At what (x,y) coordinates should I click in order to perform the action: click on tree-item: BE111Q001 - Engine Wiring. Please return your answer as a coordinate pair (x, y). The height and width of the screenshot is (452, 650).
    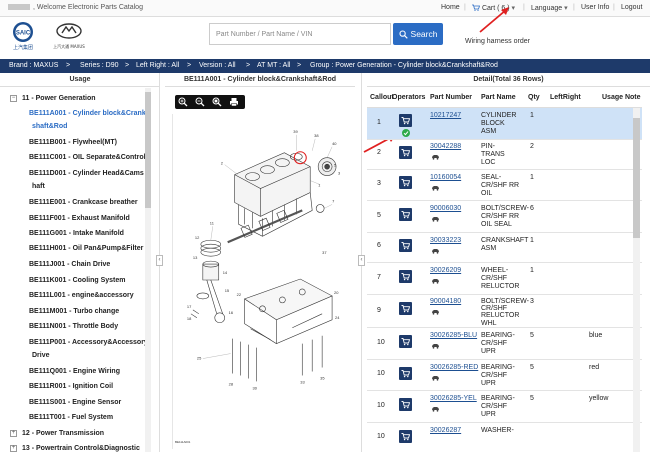
    Looking at the image, I should click on (74, 371).